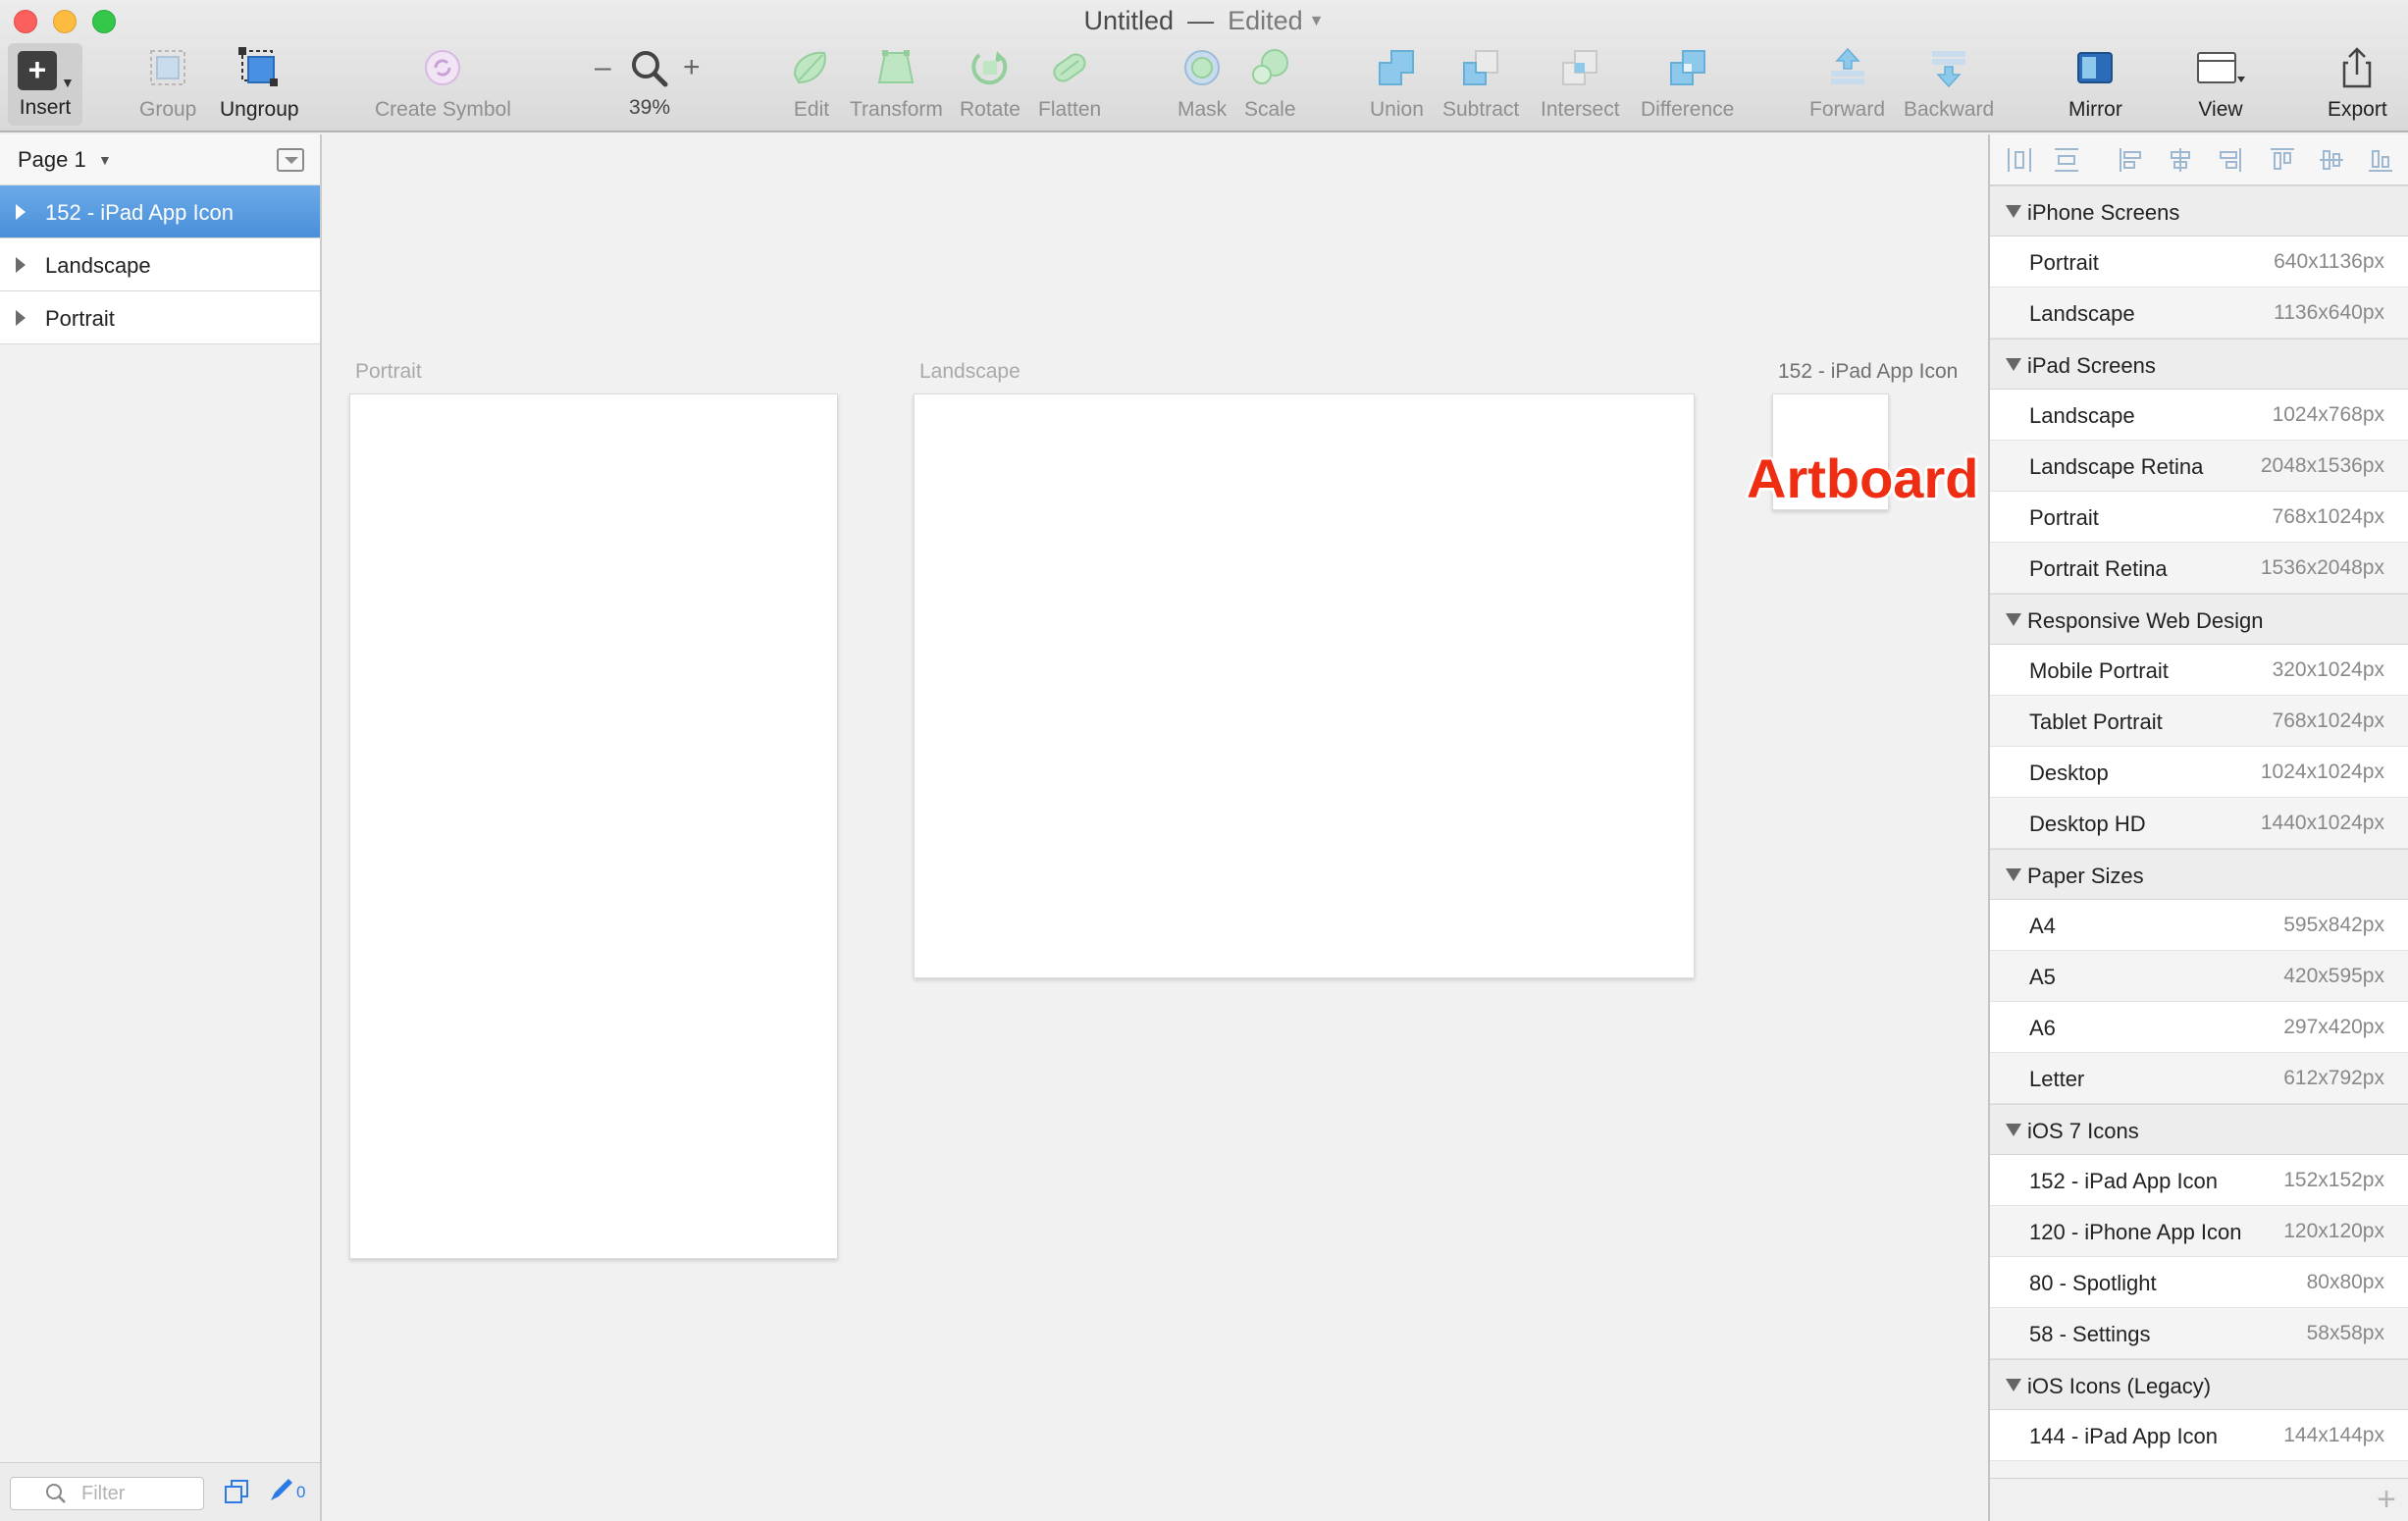 The height and width of the screenshot is (1521, 2408). What do you see at coordinates (1070, 67) in the screenshot?
I see `flatten-icon` at bounding box center [1070, 67].